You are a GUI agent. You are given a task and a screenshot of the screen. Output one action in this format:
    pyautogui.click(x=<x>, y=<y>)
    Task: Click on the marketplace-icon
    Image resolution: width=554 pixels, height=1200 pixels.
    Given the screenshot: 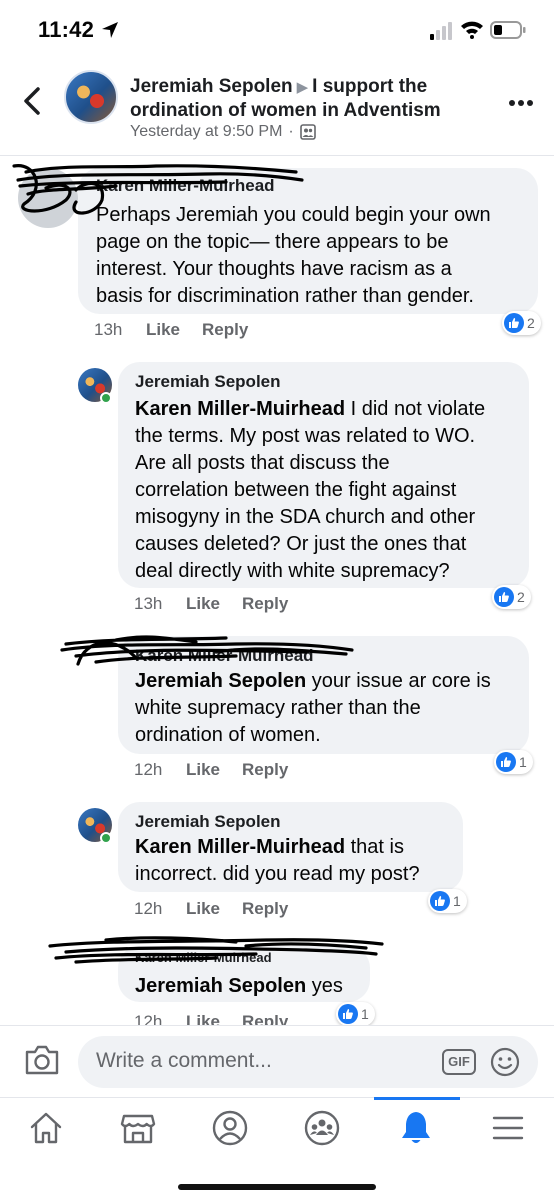 What is the action you would take?
    pyautogui.click(x=138, y=1128)
    